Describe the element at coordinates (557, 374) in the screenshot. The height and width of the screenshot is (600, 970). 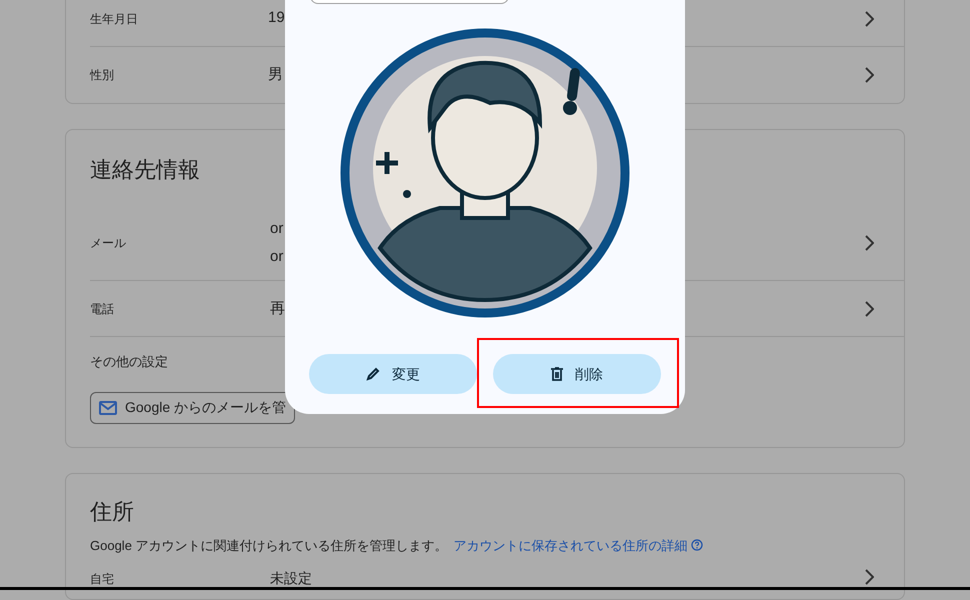
I see `trash-icon` at that location.